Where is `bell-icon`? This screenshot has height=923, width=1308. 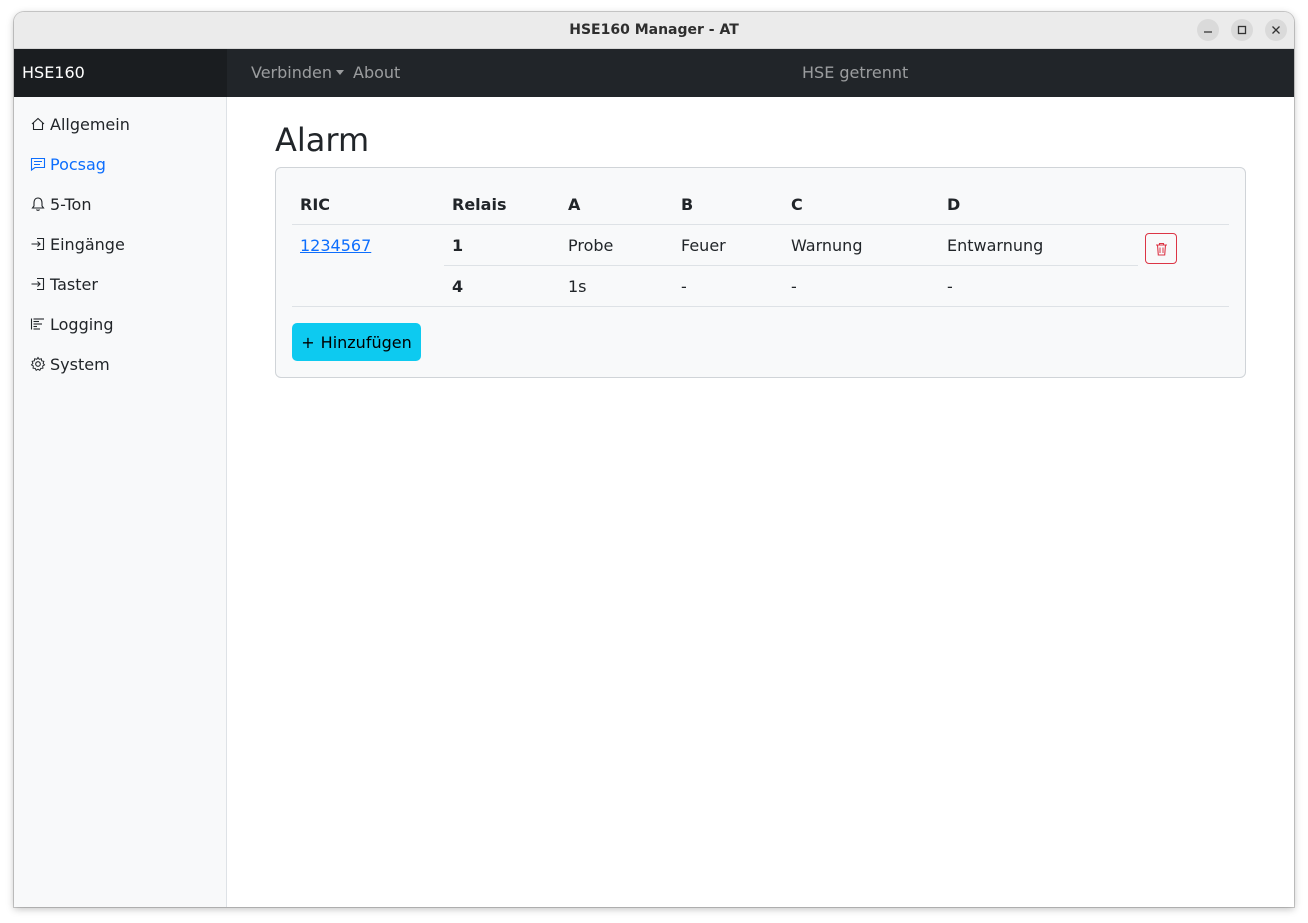 bell-icon is located at coordinates (38, 204).